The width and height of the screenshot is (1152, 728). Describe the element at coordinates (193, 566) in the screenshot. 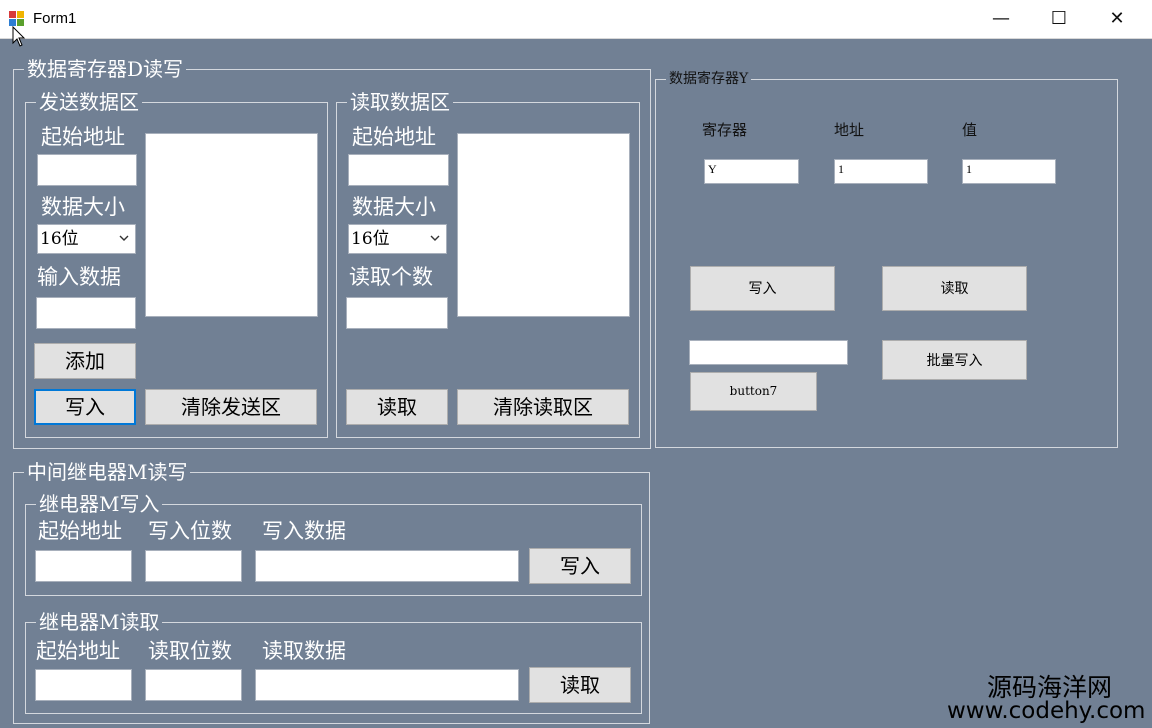

I see `m-write-bits-input` at that location.